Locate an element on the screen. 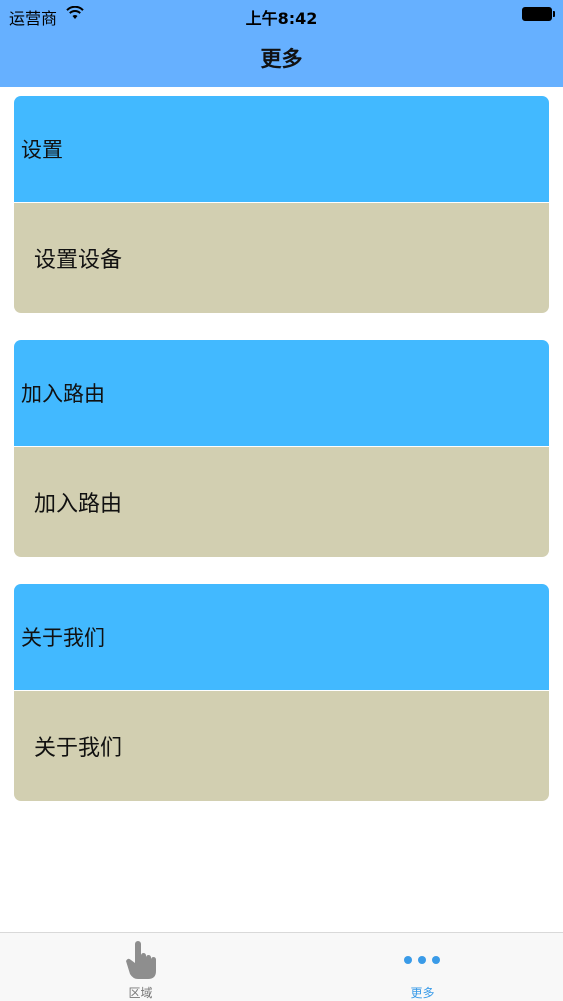  top-bar: 运营商 上午8:42 更多 is located at coordinates (281, 43).